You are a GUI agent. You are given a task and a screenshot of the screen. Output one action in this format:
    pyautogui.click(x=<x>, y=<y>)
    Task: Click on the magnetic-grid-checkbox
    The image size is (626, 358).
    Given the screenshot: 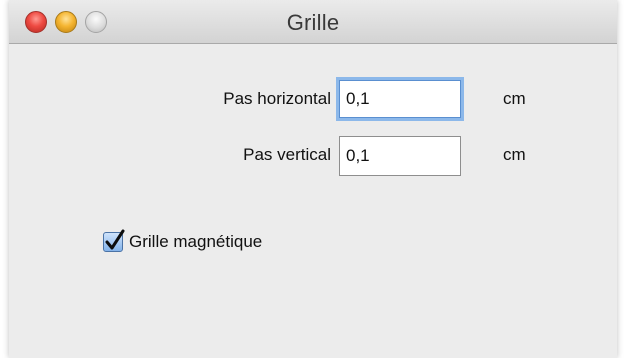 What is the action you would take?
    pyautogui.click(x=114, y=240)
    